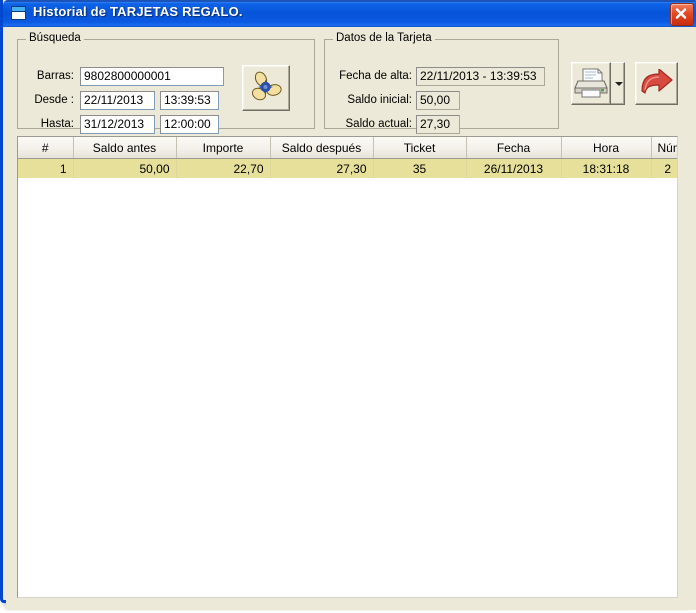  Describe the element at coordinates (438, 100) in the screenshot. I see `initial-balance-value: 50,00` at that location.